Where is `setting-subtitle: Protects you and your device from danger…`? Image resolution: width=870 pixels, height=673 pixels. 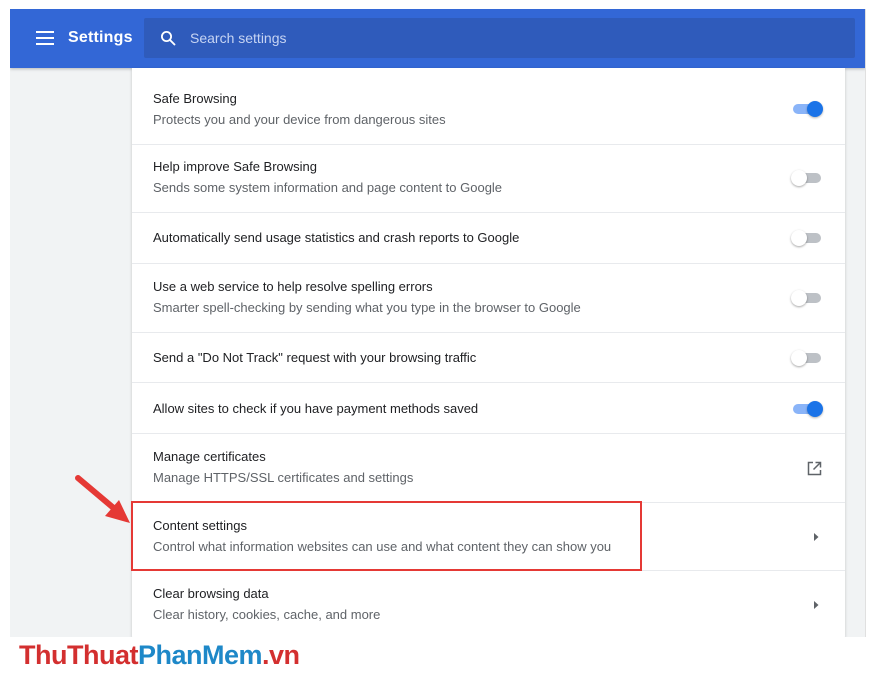 setting-subtitle: Protects you and your device from danger… is located at coordinates (299, 119).